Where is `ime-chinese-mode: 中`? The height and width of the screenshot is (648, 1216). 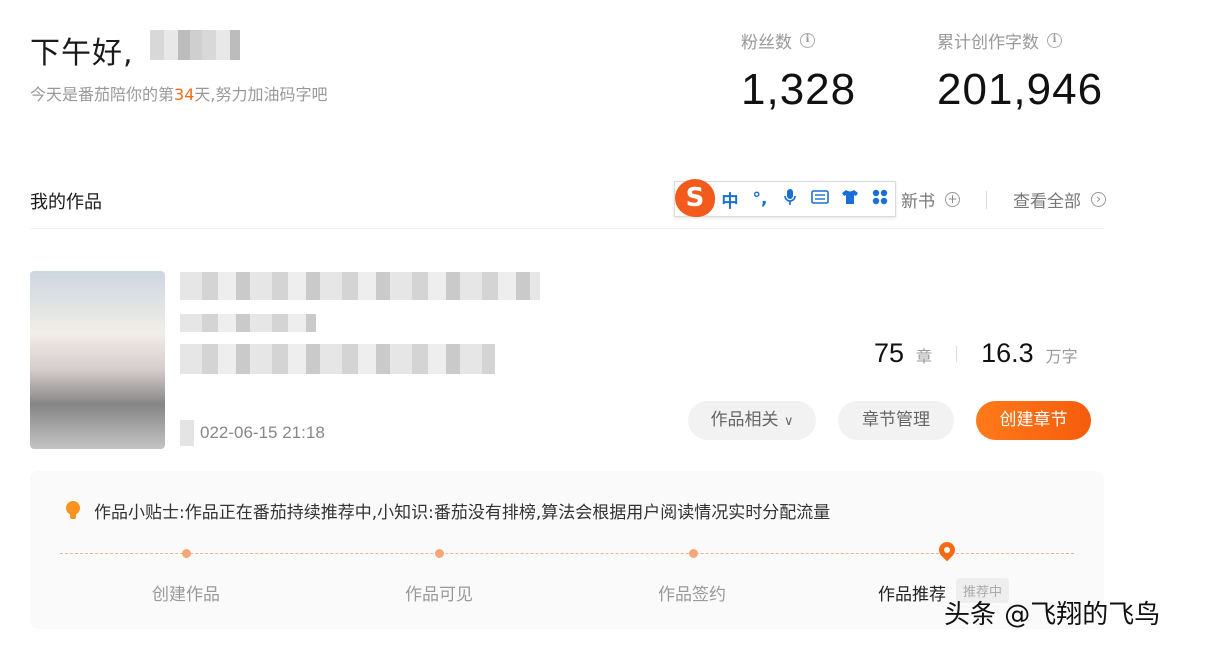 ime-chinese-mode: 中 is located at coordinates (730, 199).